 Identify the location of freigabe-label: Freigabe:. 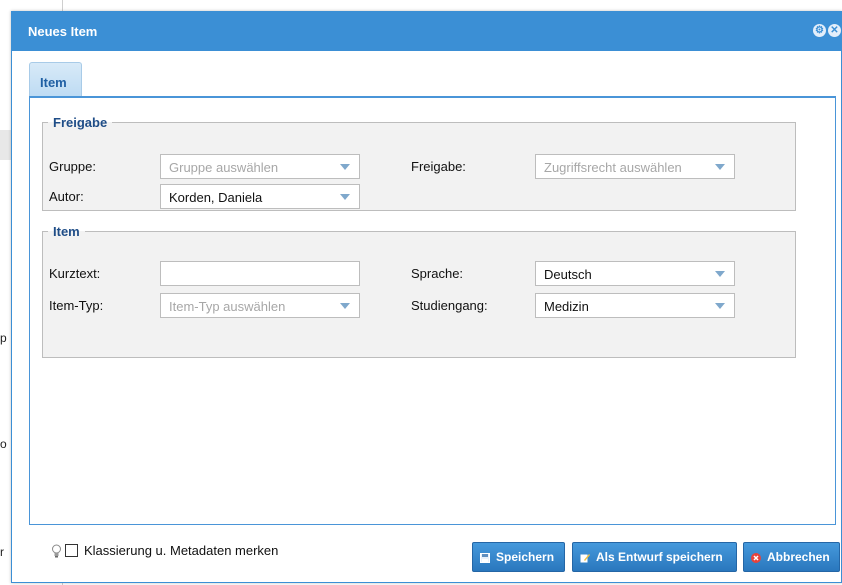
(438, 166).